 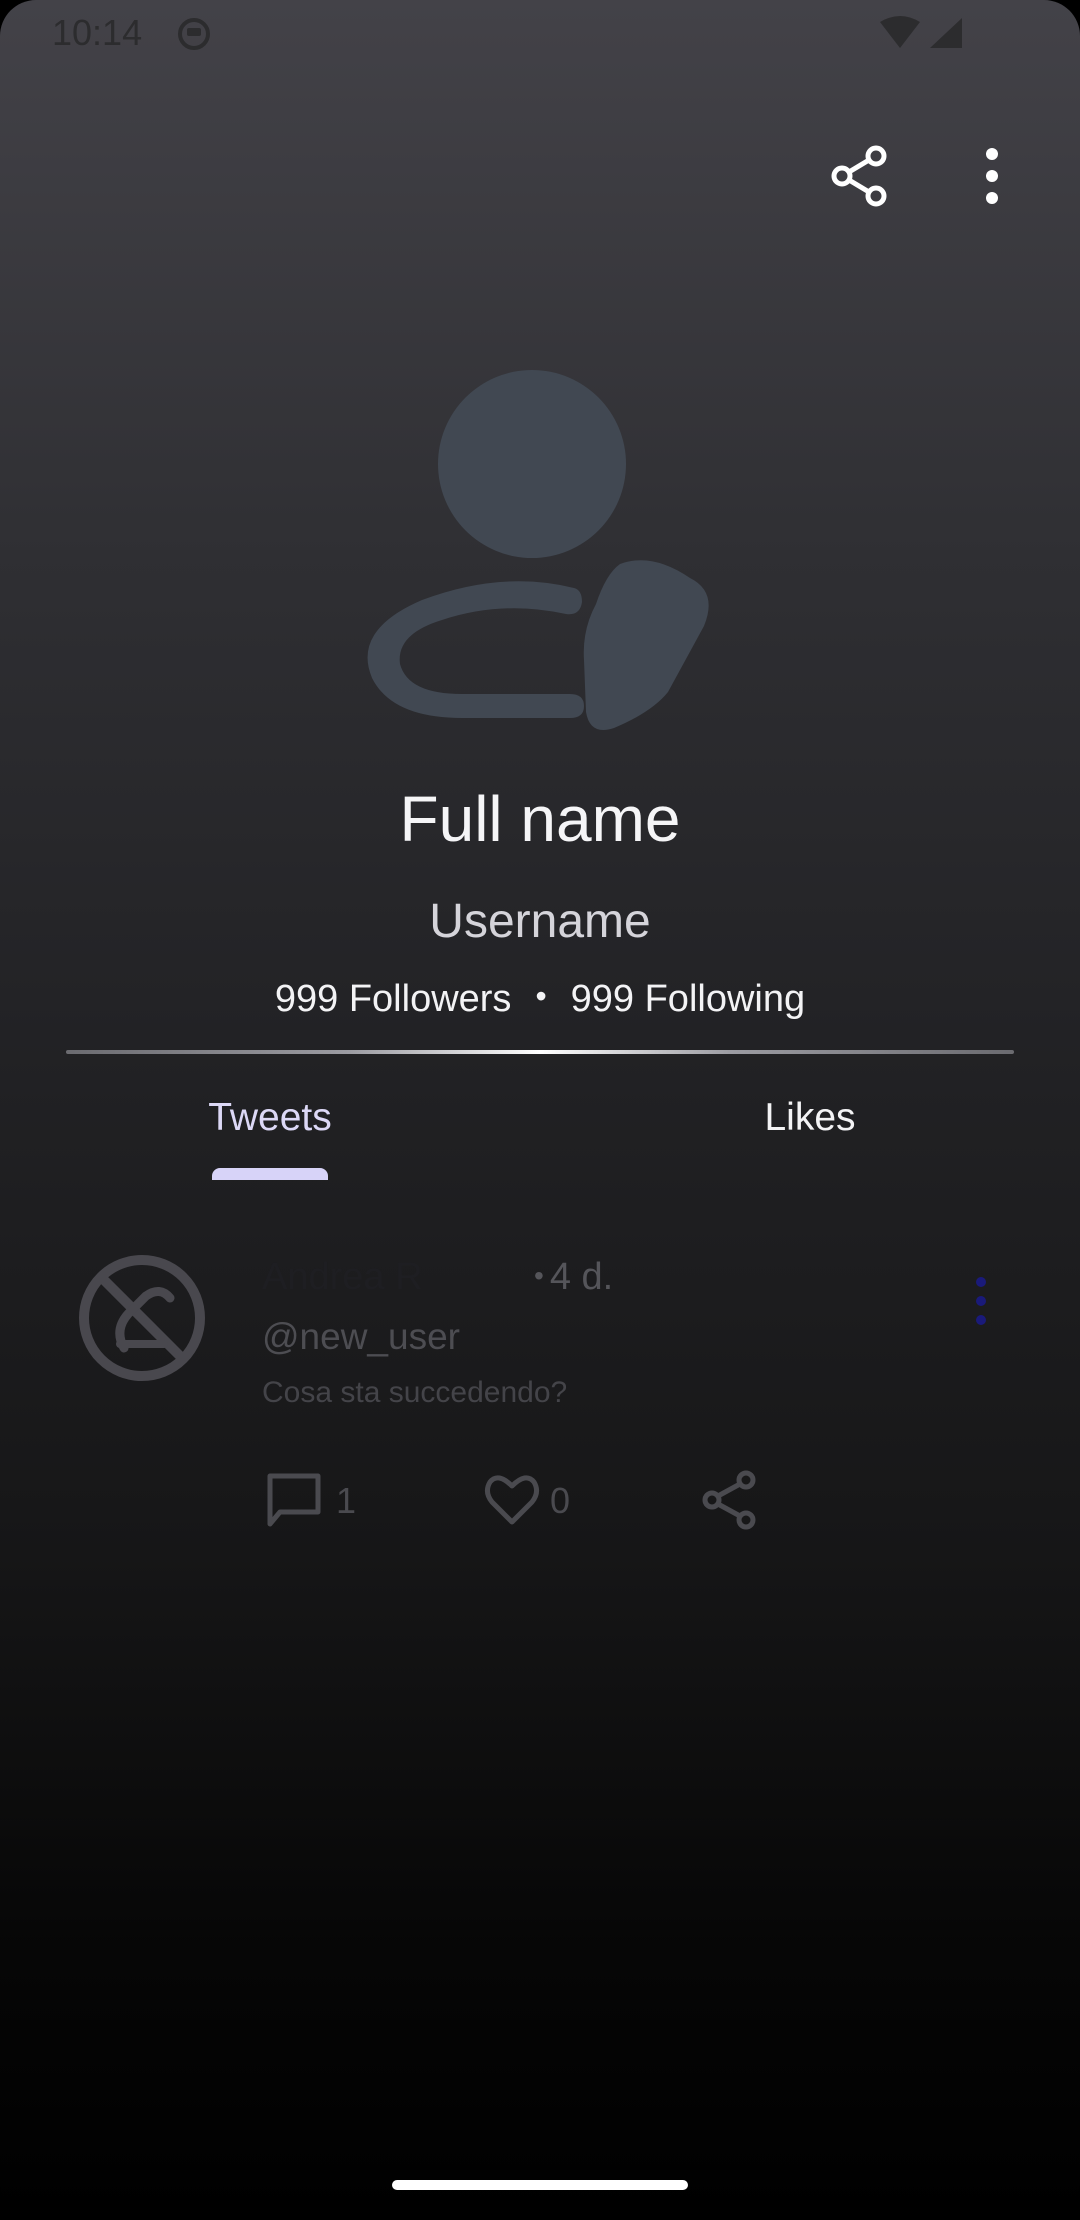 I want to click on wifi-icon, so click(x=900, y=32).